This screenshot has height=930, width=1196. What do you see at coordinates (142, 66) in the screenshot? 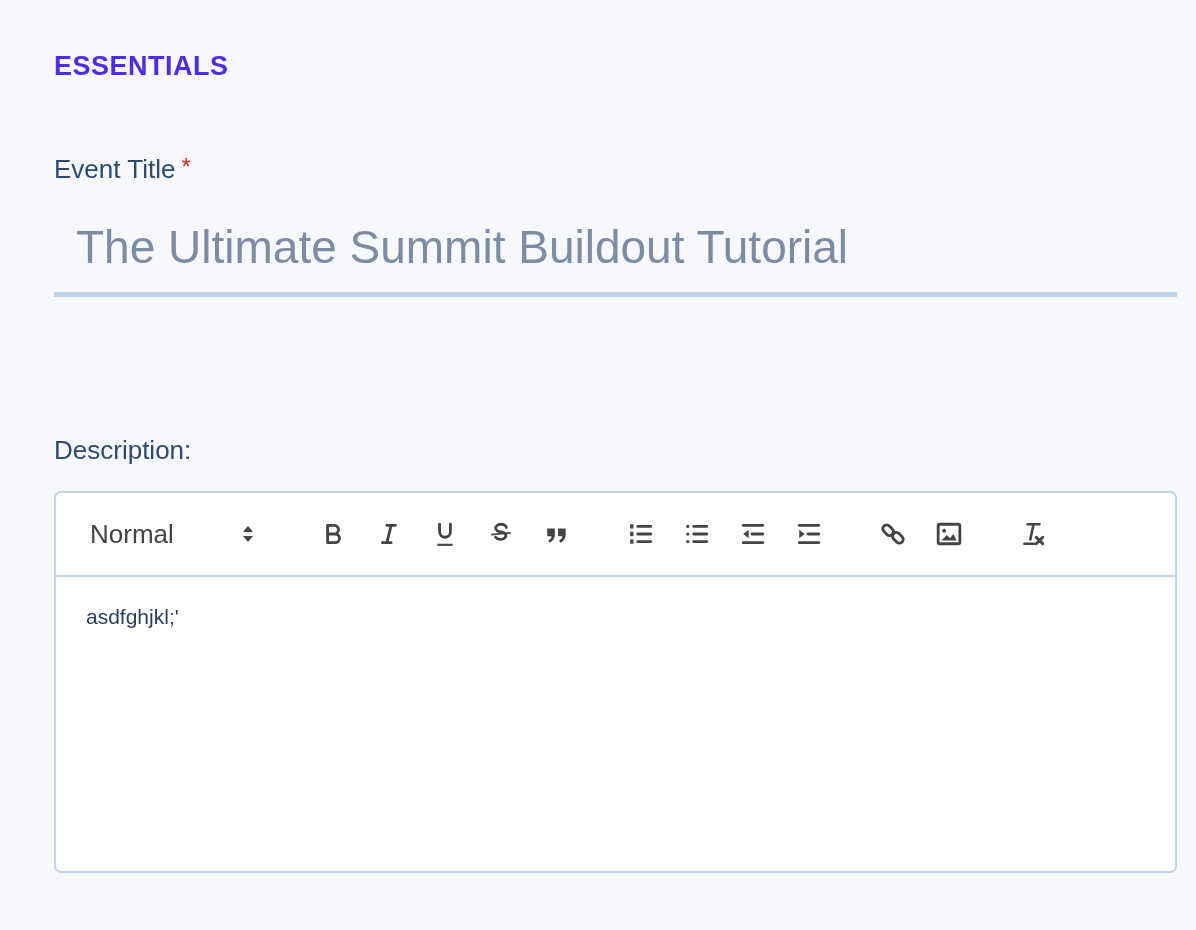
I see `section-title: ESSENTIALS` at bounding box center [142, 66].